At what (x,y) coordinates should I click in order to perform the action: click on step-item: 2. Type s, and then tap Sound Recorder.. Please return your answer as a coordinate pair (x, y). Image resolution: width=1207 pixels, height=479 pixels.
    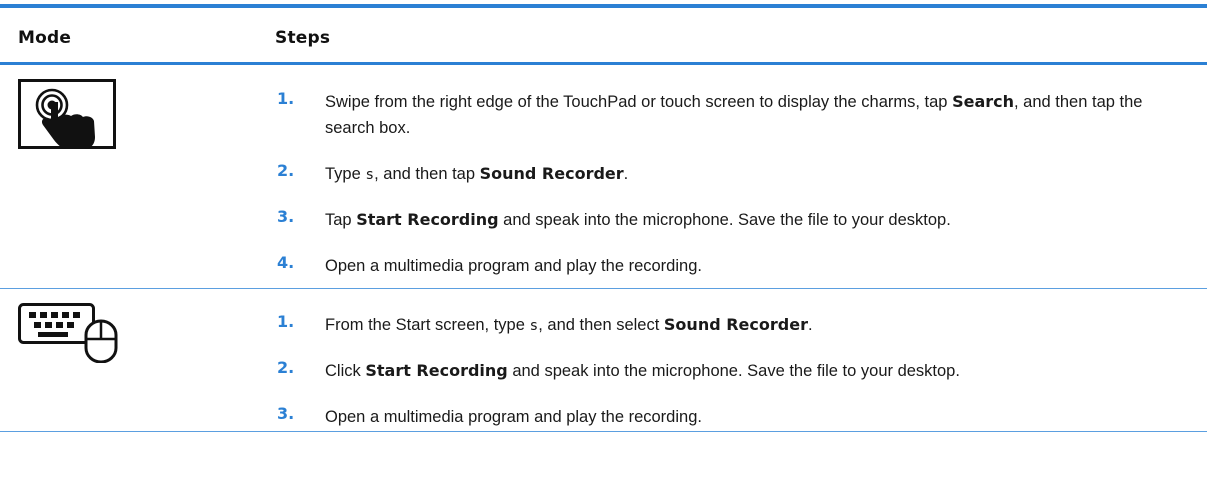
    Looking at the image, I should click on (727, 174).